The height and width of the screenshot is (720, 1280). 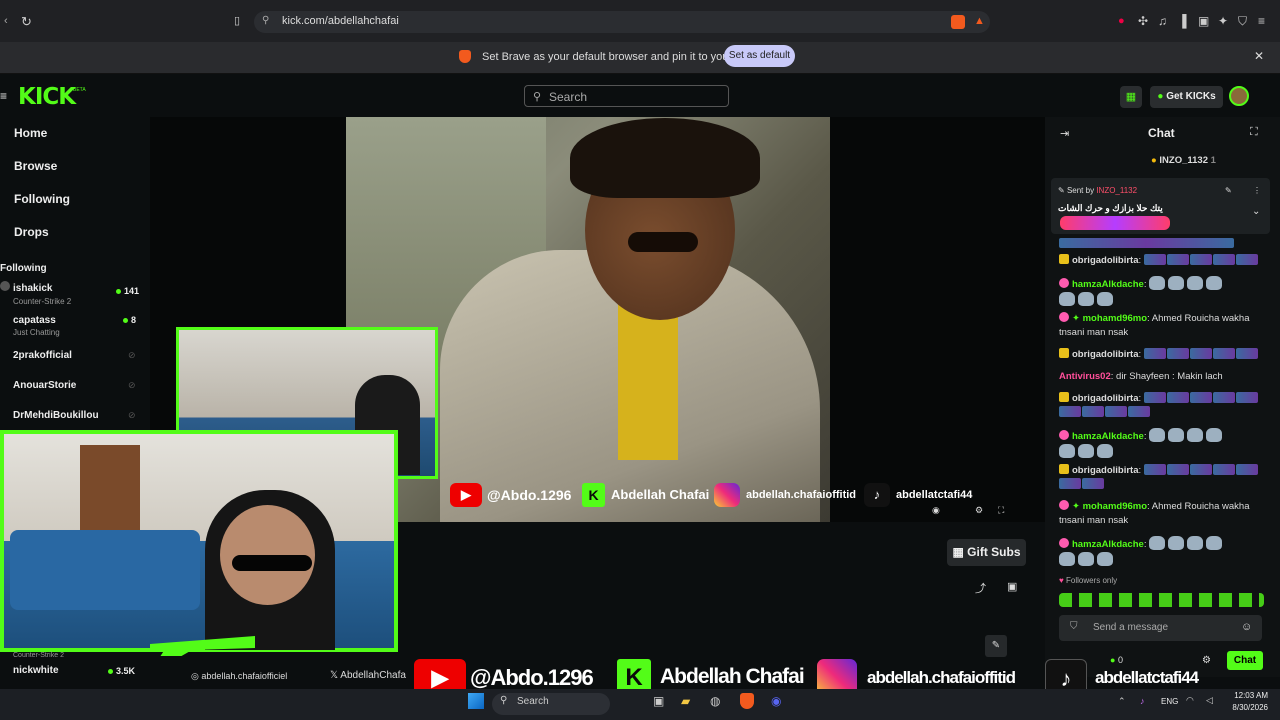 What do you see at coordinates (1076, 506) in the screenshot?
I see `vip-badge-icon: ✦` at bounding box center [1076, 506].